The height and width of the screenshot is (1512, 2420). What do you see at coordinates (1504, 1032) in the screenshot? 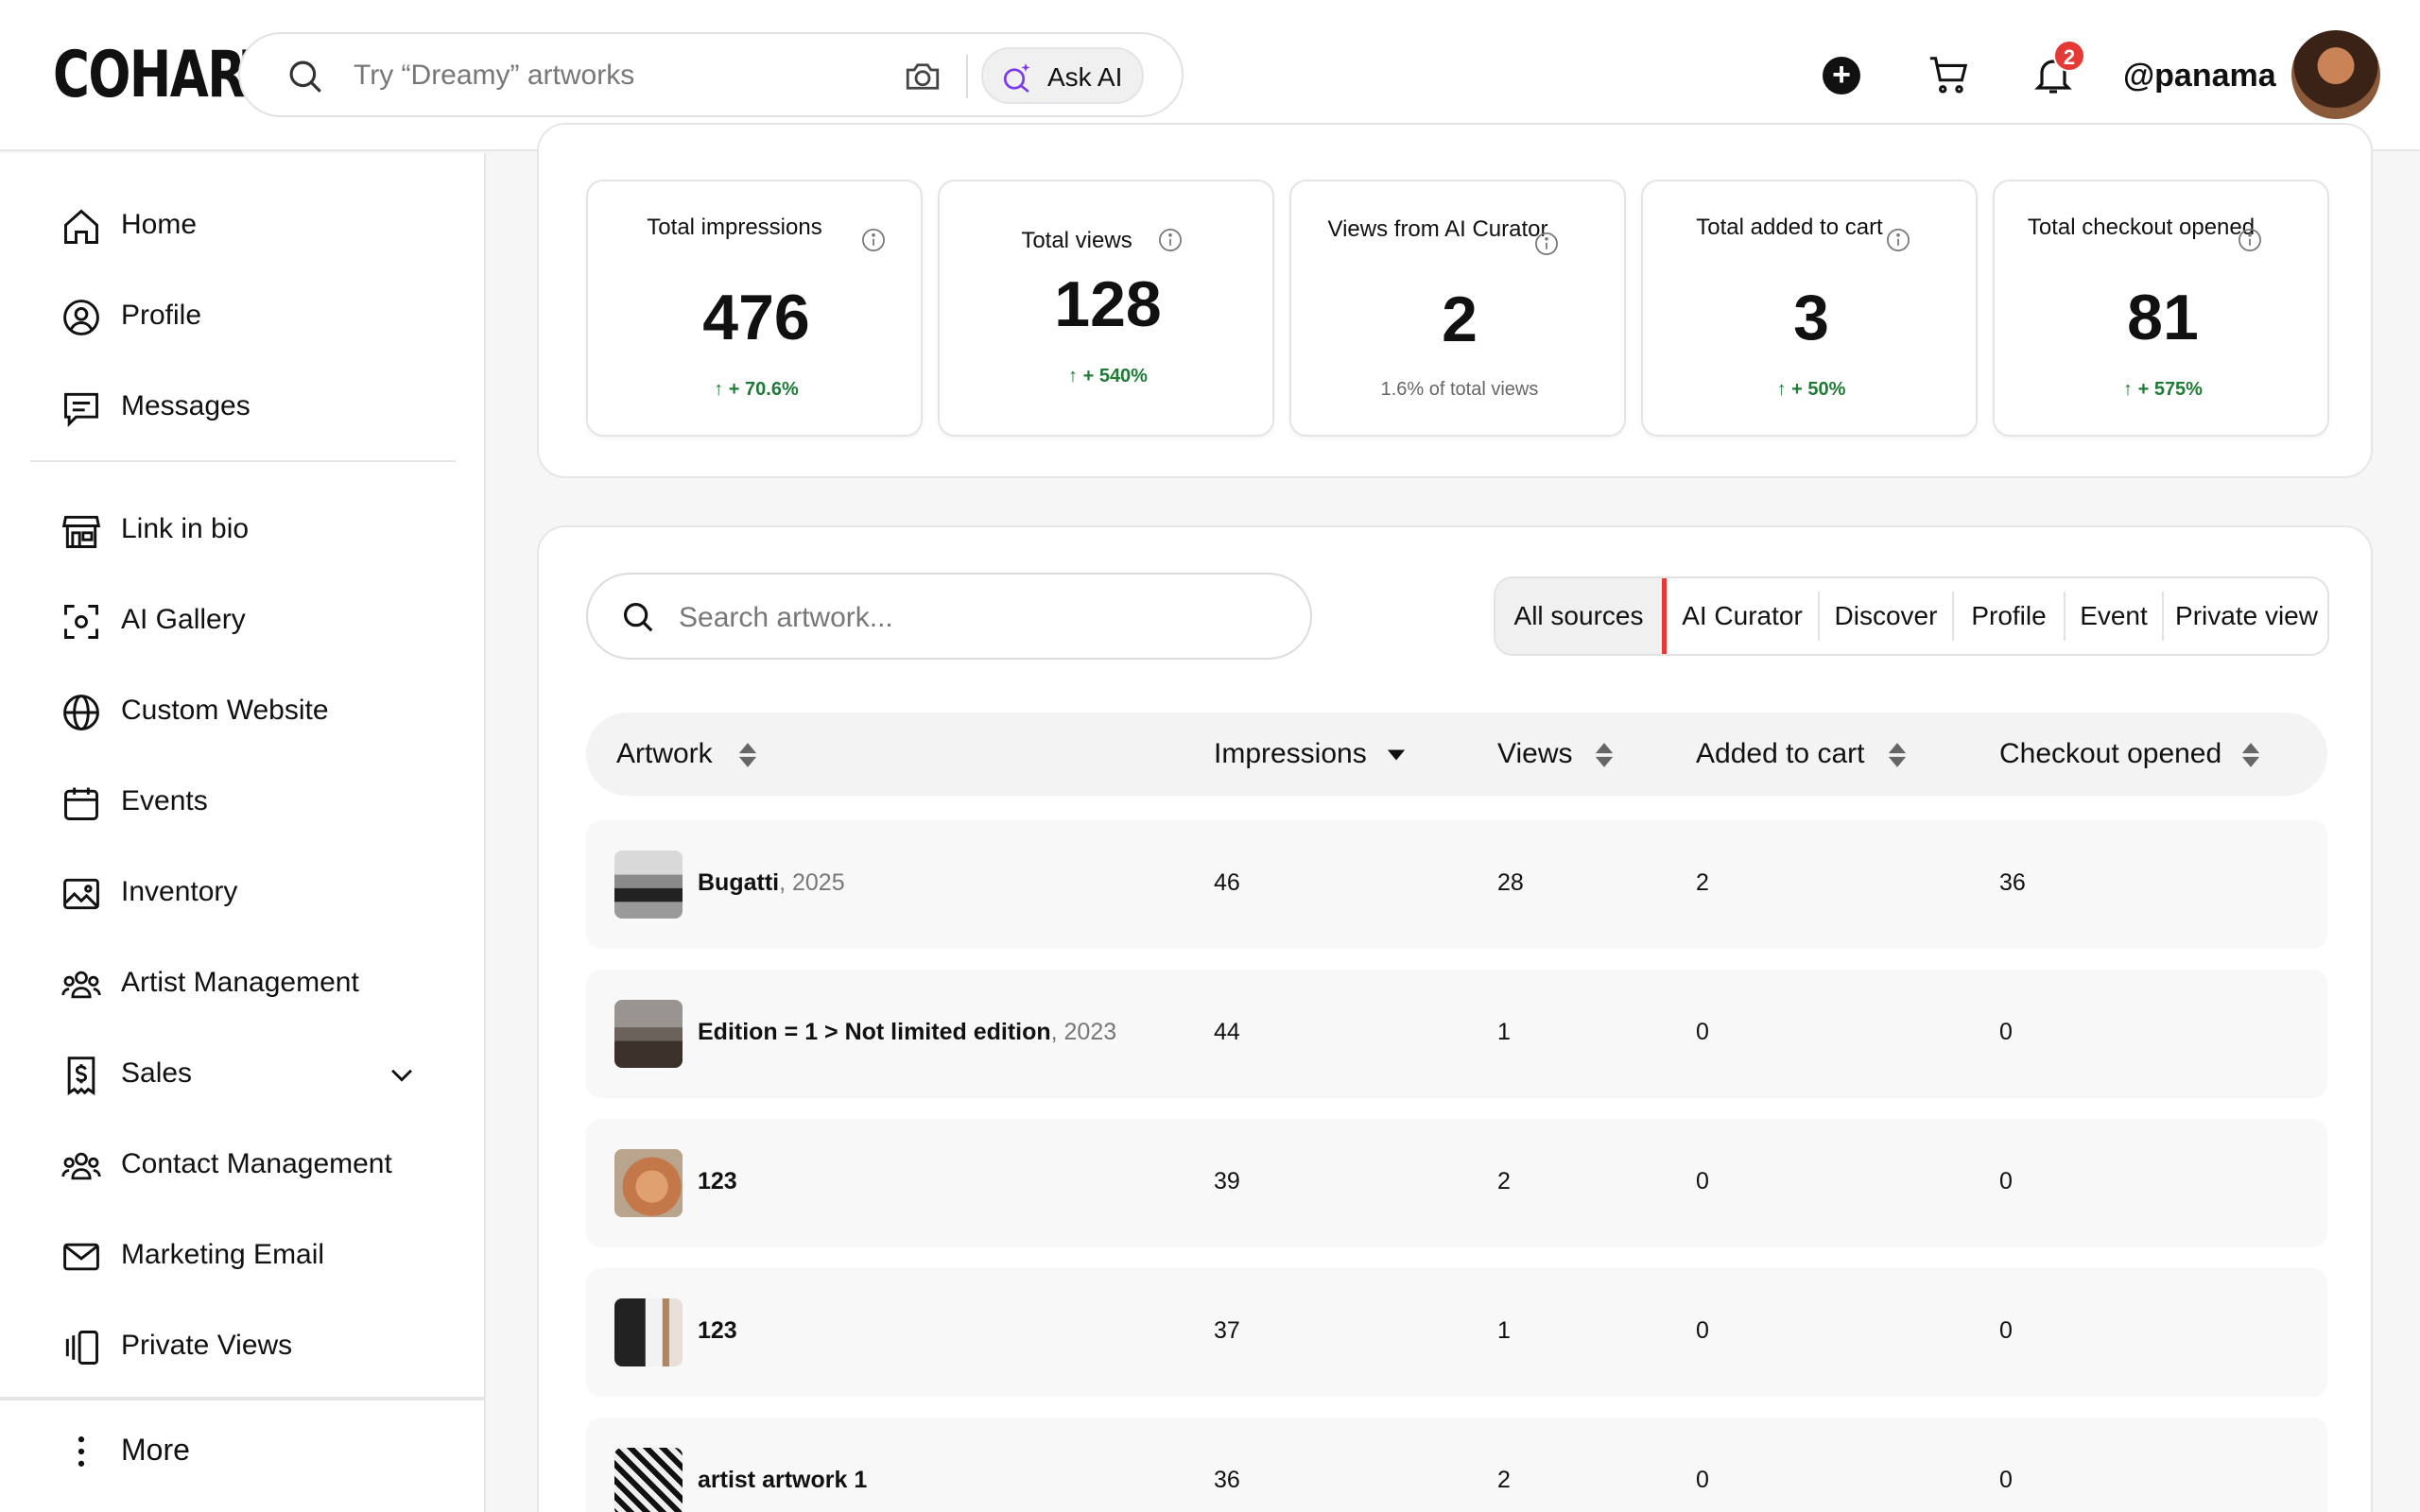
I see `cell-views: 1` at bounding box center [1504, 1032].